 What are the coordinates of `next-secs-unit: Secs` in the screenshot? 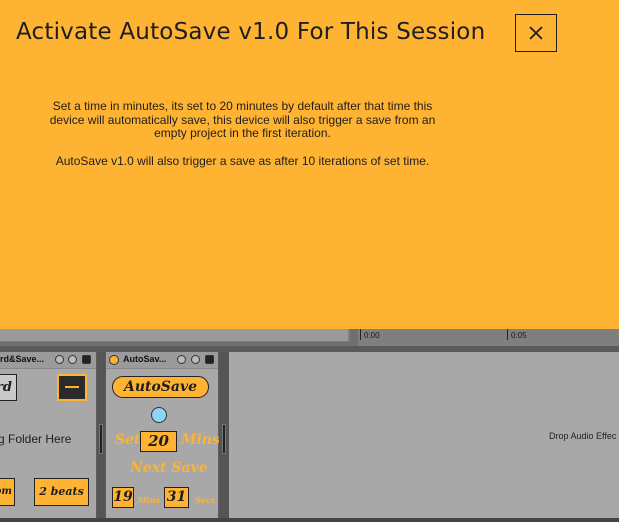 It's located at (205, 500).